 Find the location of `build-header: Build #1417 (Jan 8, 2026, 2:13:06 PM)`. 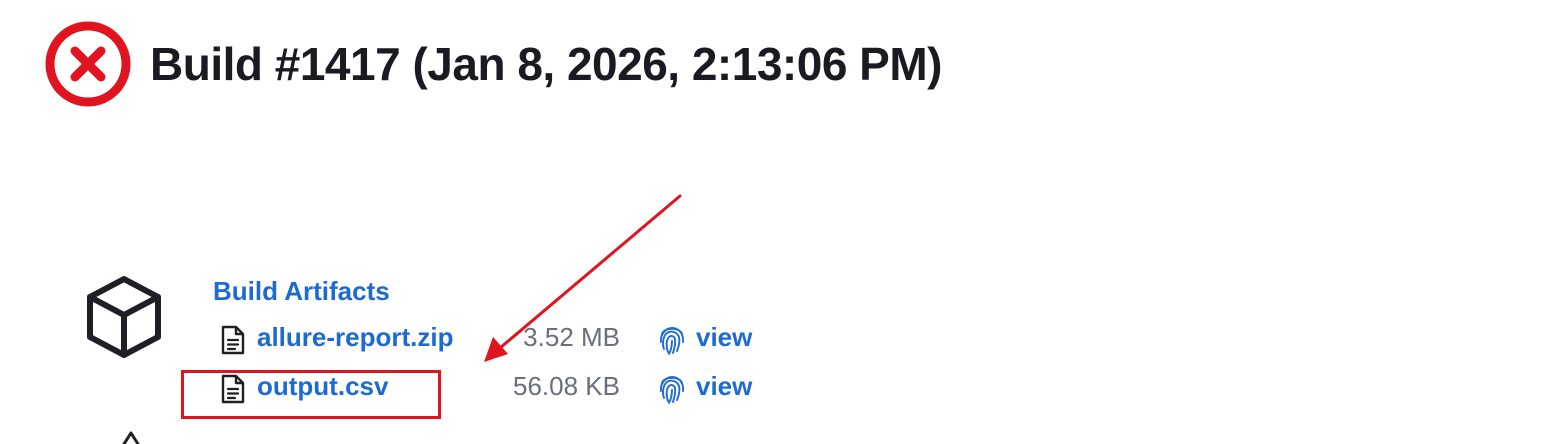

build-header: Build #1417 (Jan 8, 2026, 2:13:06 PM) is located at coordinates (493, 64).